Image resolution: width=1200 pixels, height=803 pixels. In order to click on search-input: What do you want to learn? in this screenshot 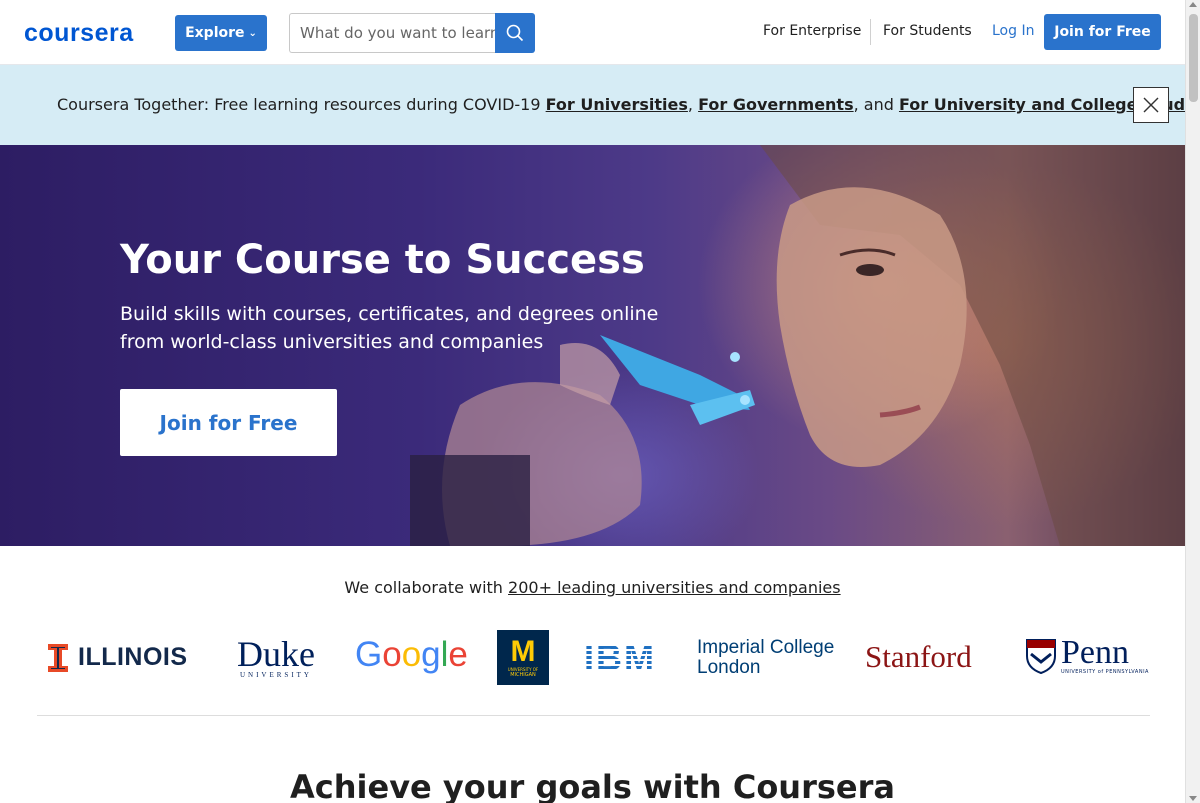, I will do `click(392, 33)`.